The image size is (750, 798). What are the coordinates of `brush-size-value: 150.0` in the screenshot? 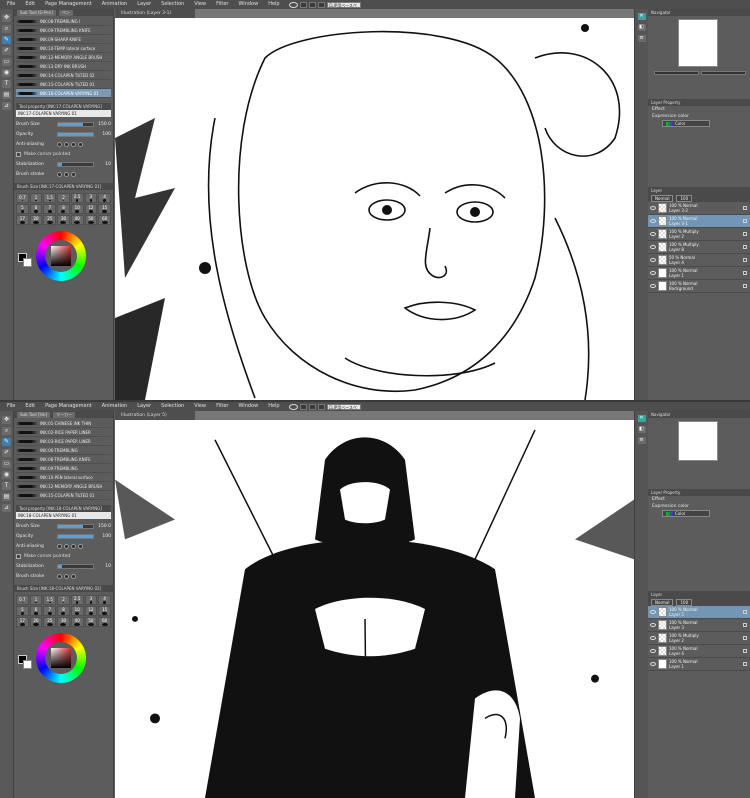 It's located at (104, 124).